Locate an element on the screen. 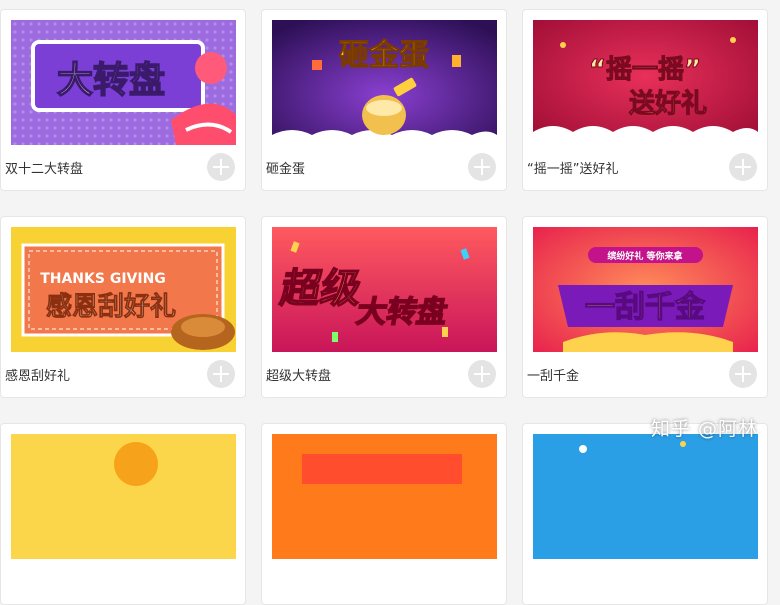  template-card: THANKS GIVING 感恩刮好礼 感恩刮好礼 is located at coordinates (123, 307).